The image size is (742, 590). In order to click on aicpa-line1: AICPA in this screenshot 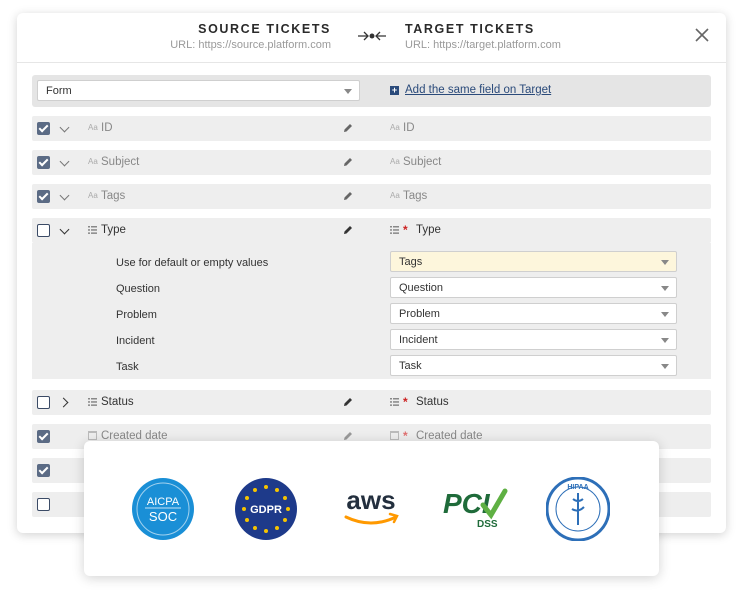, I will do `click(163, 502)`.